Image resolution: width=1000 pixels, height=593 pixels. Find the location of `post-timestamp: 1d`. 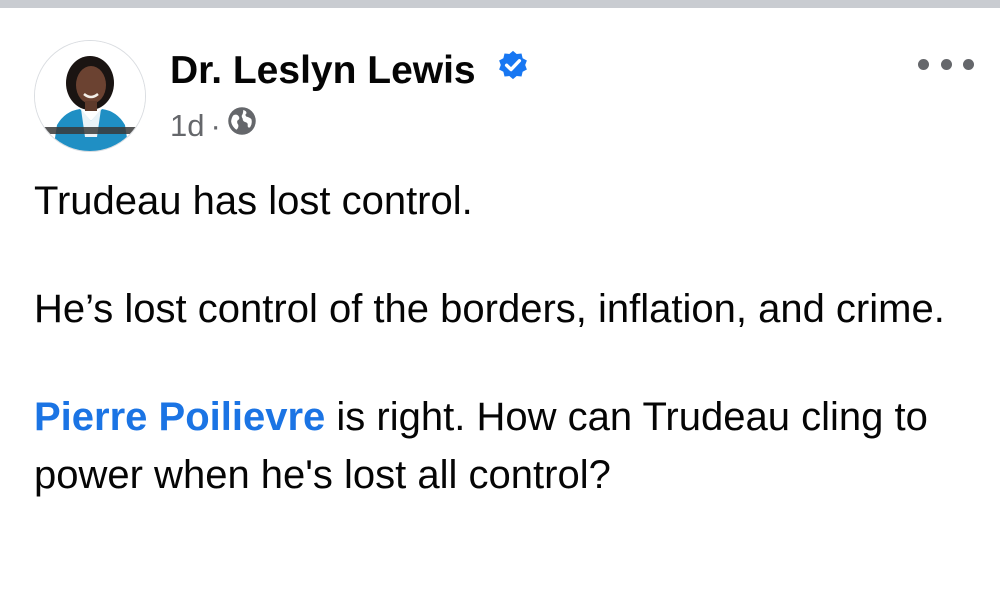

post-timestamp: 1d is located at coordinates (187, 125).